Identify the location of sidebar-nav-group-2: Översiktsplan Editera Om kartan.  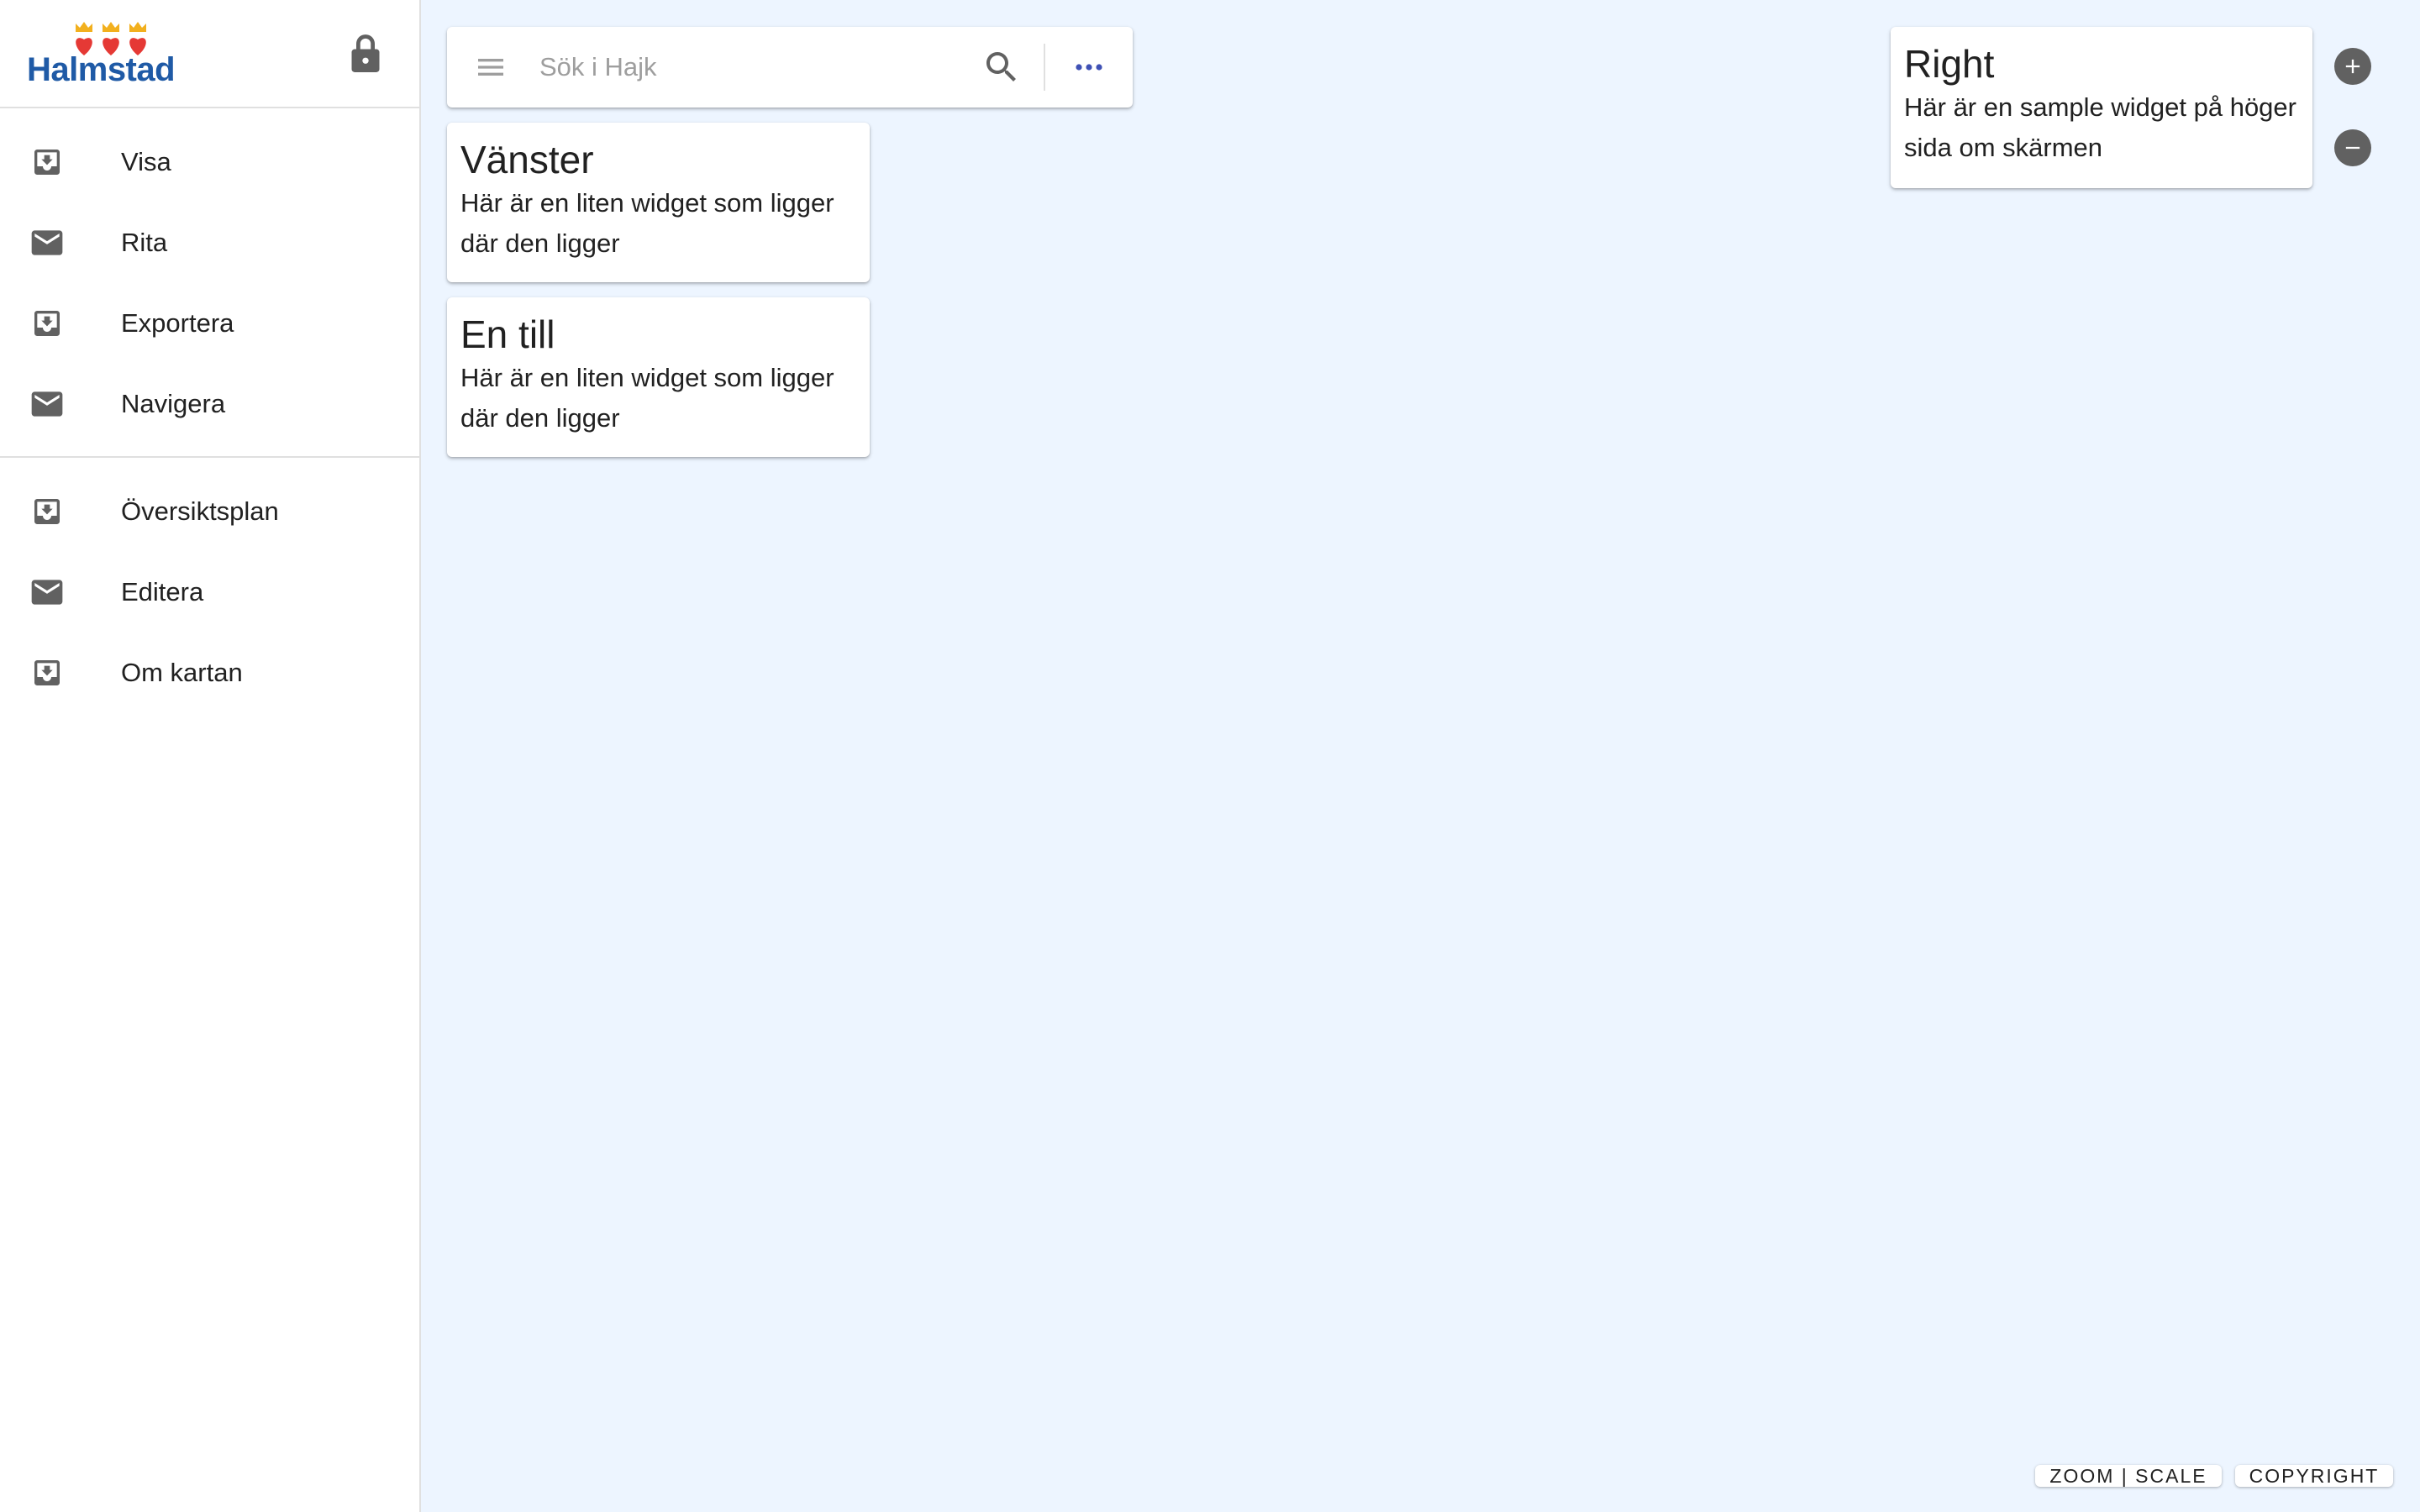
(210, 585).